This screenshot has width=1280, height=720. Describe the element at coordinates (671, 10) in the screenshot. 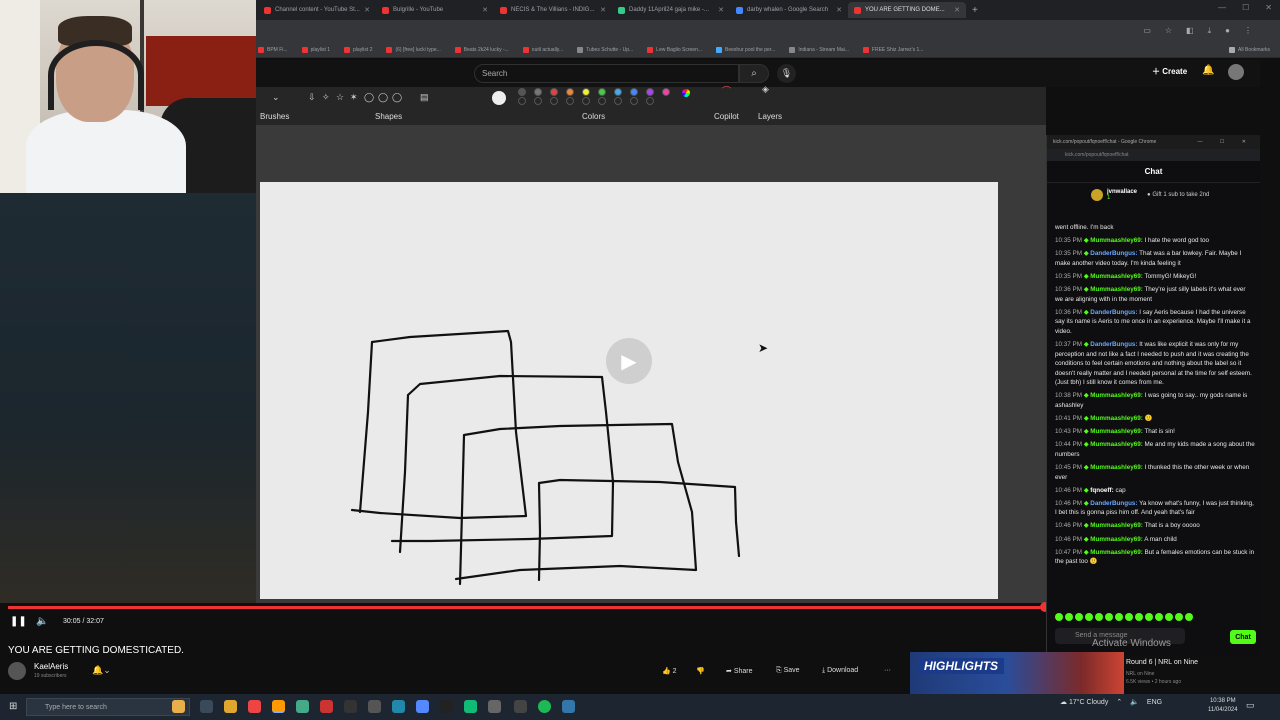

I see `browser-tab: Daddy 11April24 gaja mike -... ✕` at that location.